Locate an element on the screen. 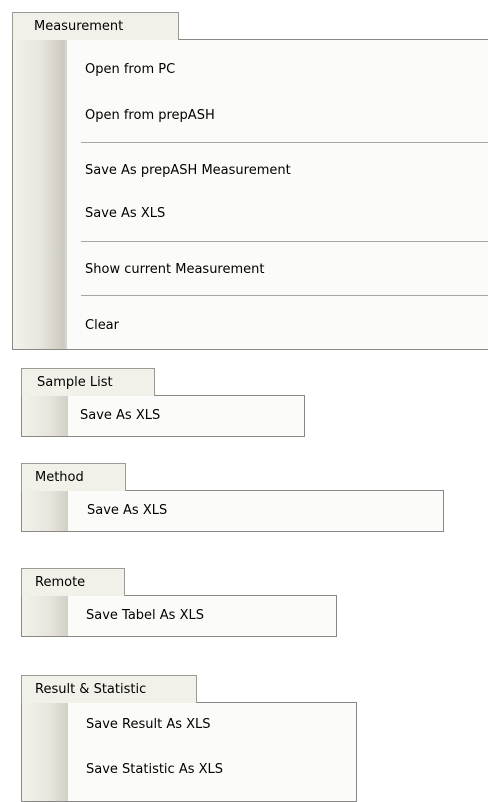 The image size is (488, 802). result-statistic-dropdown: Save Result As XLS Save Statistic As XLS is located at coordinates (189, 752).